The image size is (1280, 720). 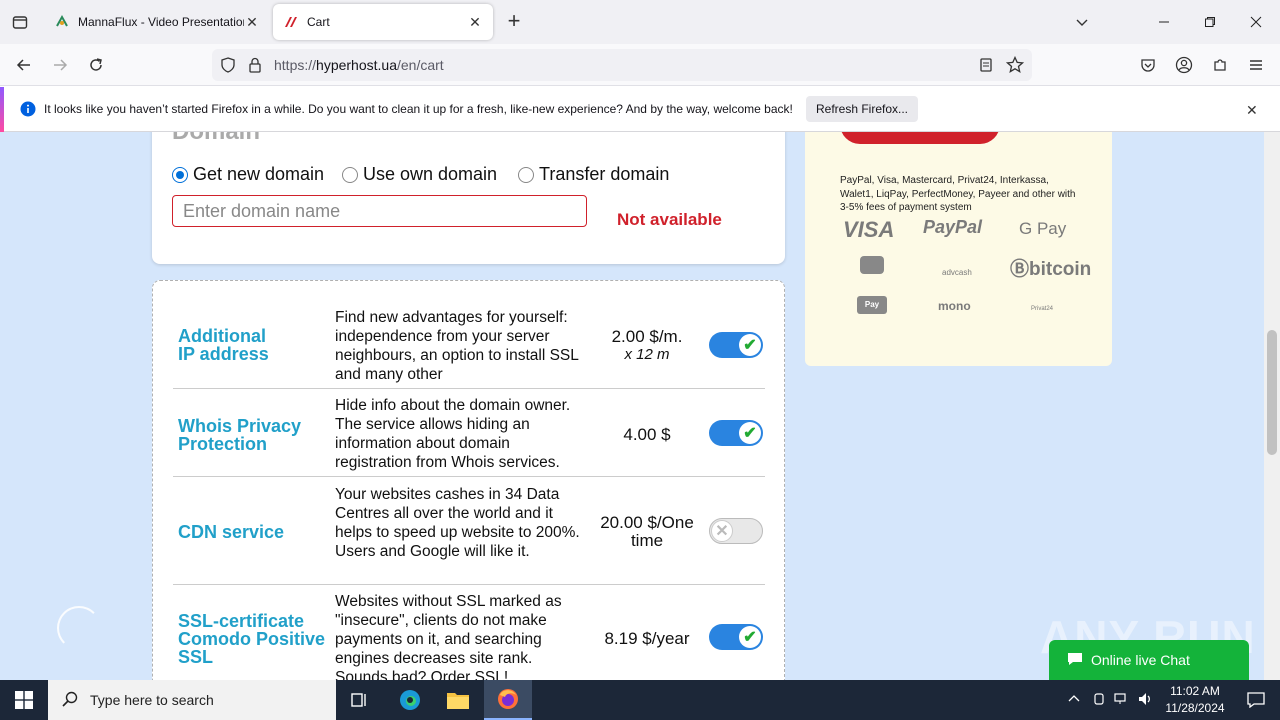 What do you see at coordinates (1252, 110) in the screenshot?
I see `close-notification-icon: ✕` at bounding box center [1252, 110].